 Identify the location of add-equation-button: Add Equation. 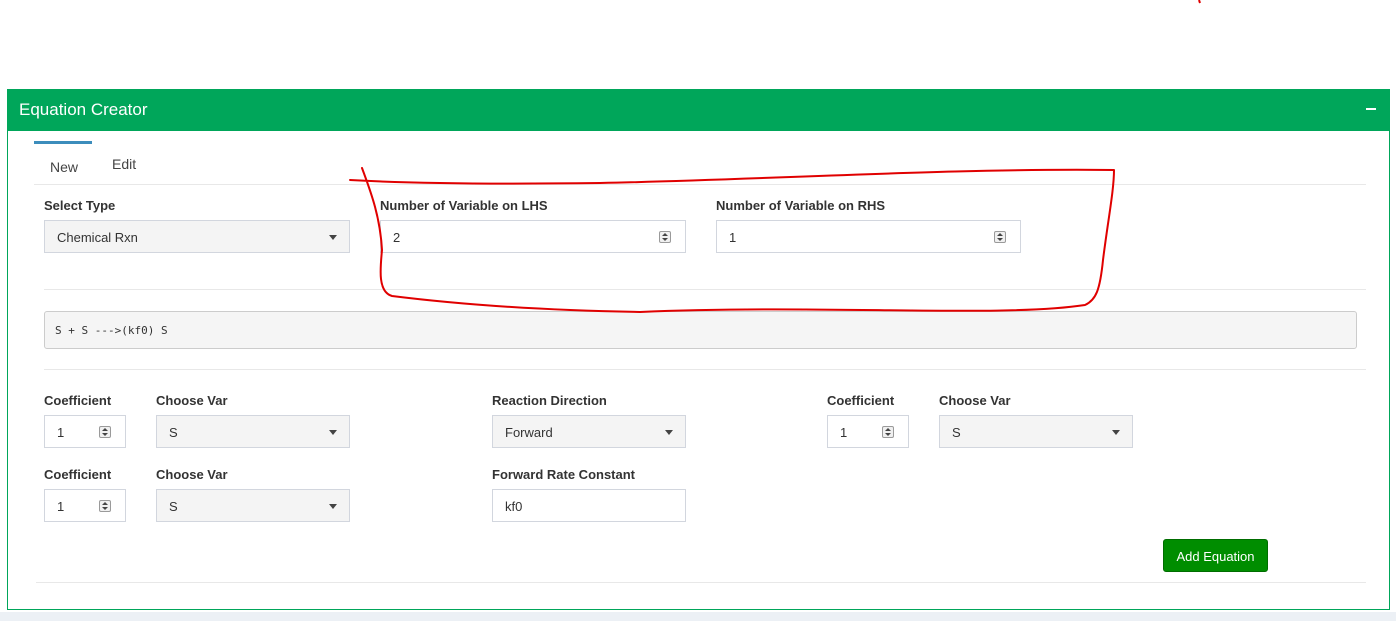
(1215, 555).